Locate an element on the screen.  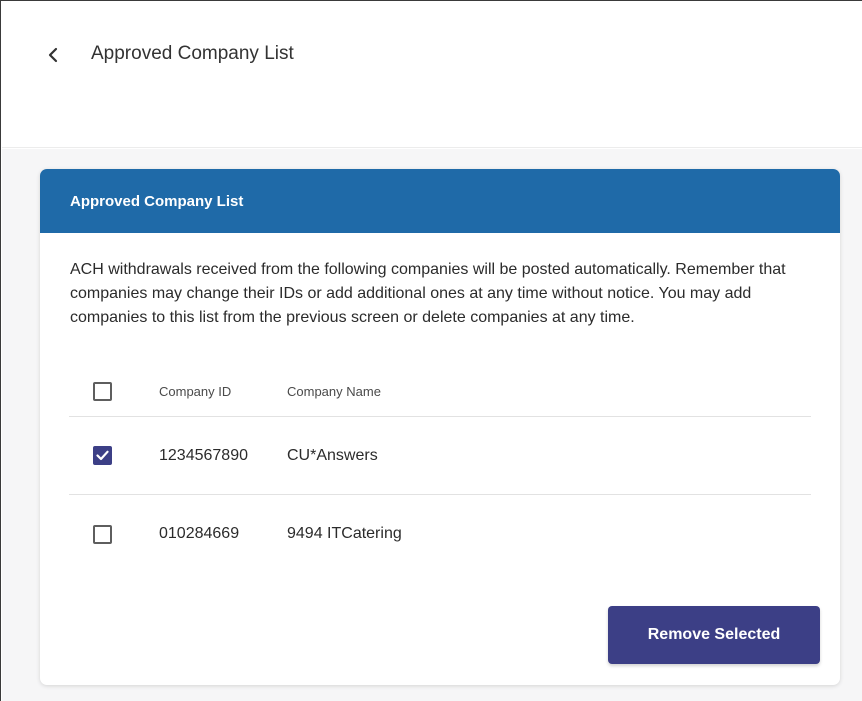
row-checkbox-checked is located at coordinates (102, 455).